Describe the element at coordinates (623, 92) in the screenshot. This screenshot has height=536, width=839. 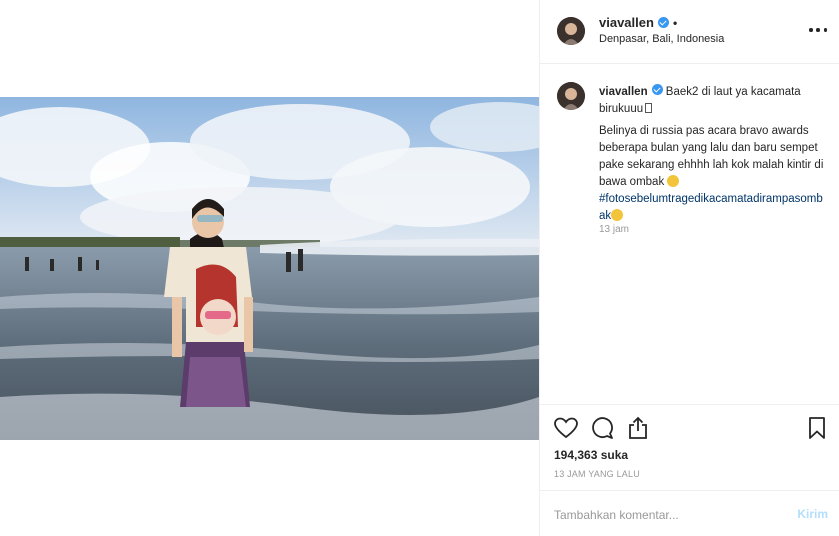
I see `caption-username: viavallen` at that location.